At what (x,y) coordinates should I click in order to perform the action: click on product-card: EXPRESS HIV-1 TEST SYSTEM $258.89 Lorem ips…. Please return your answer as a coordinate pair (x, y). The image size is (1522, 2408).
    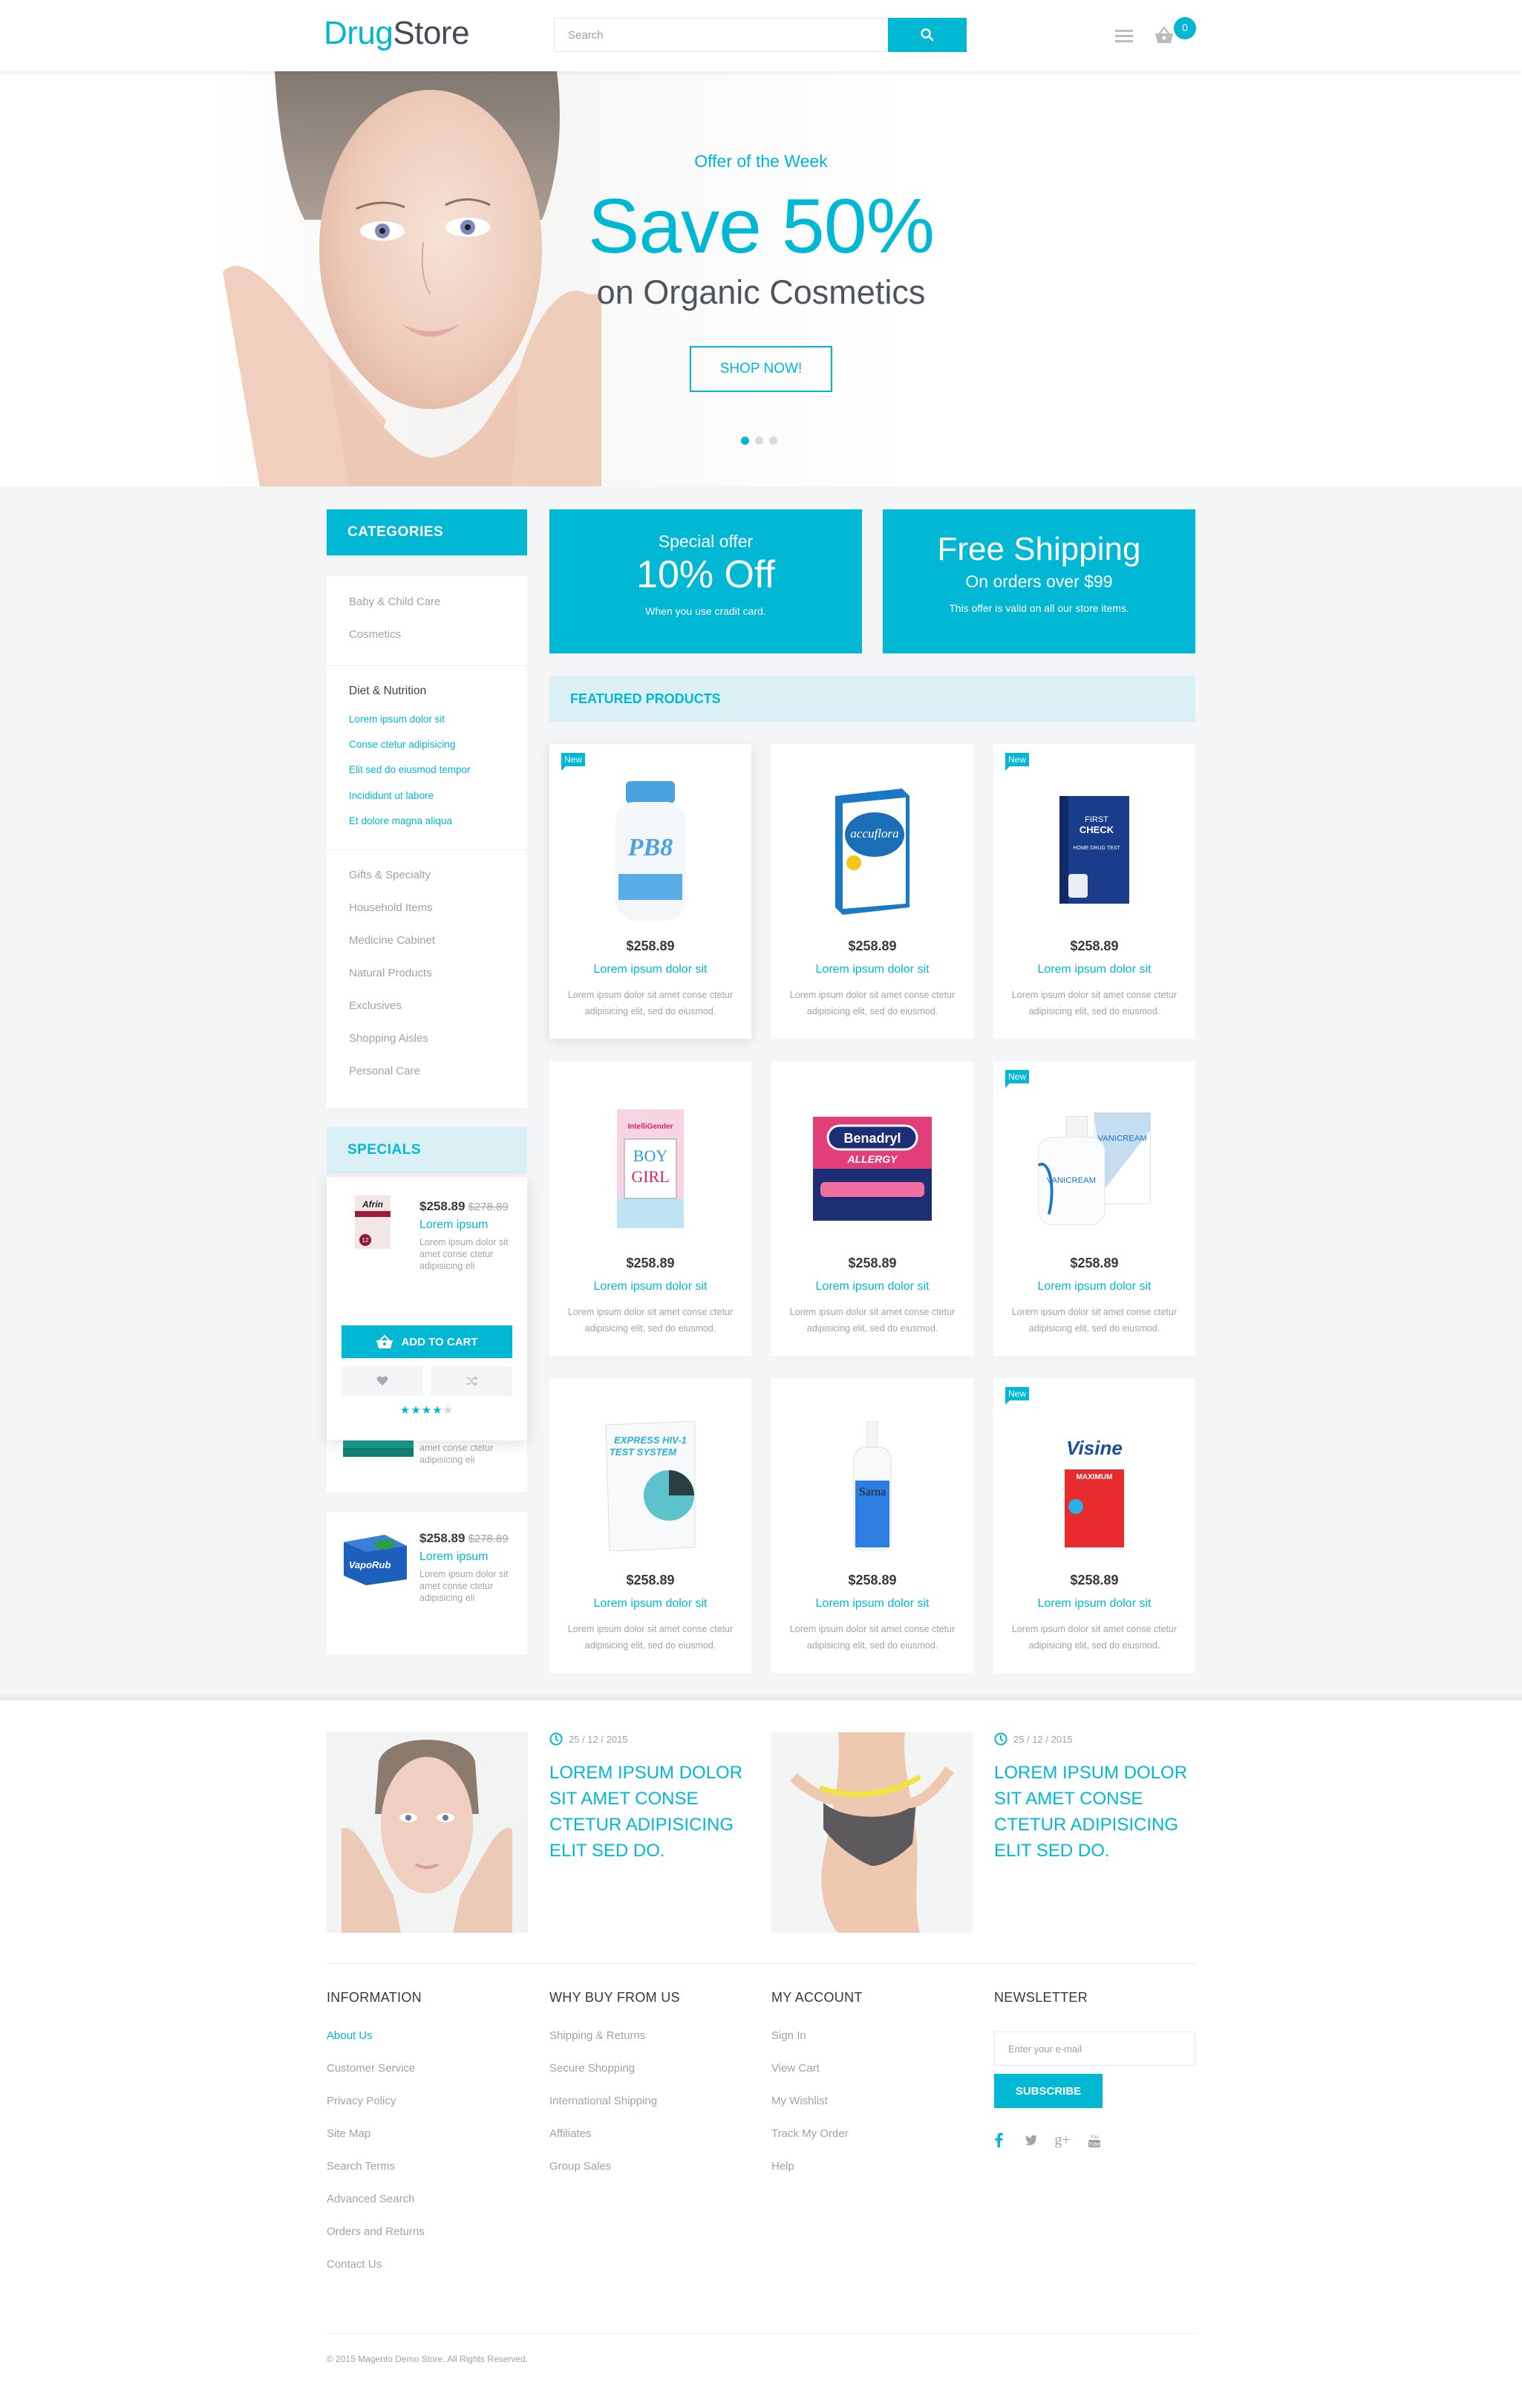
    Looking at the image, I should click on (650, 1525).